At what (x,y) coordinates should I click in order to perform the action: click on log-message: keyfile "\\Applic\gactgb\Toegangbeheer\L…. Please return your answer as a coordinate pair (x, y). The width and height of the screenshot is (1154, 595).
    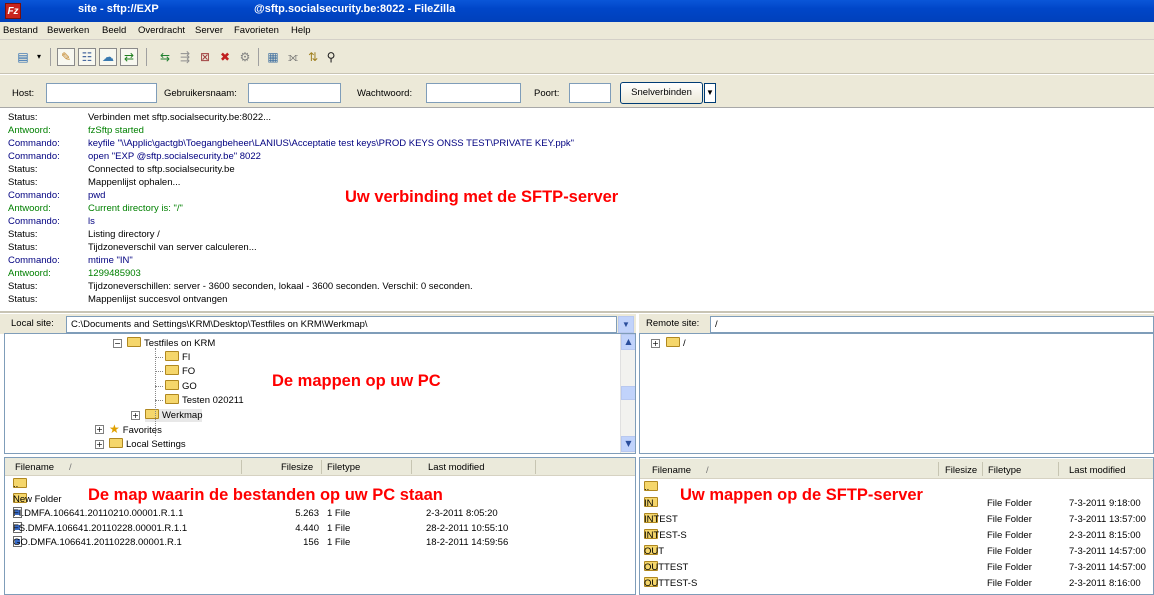
    Looking at the image, I should click on (331, 143).